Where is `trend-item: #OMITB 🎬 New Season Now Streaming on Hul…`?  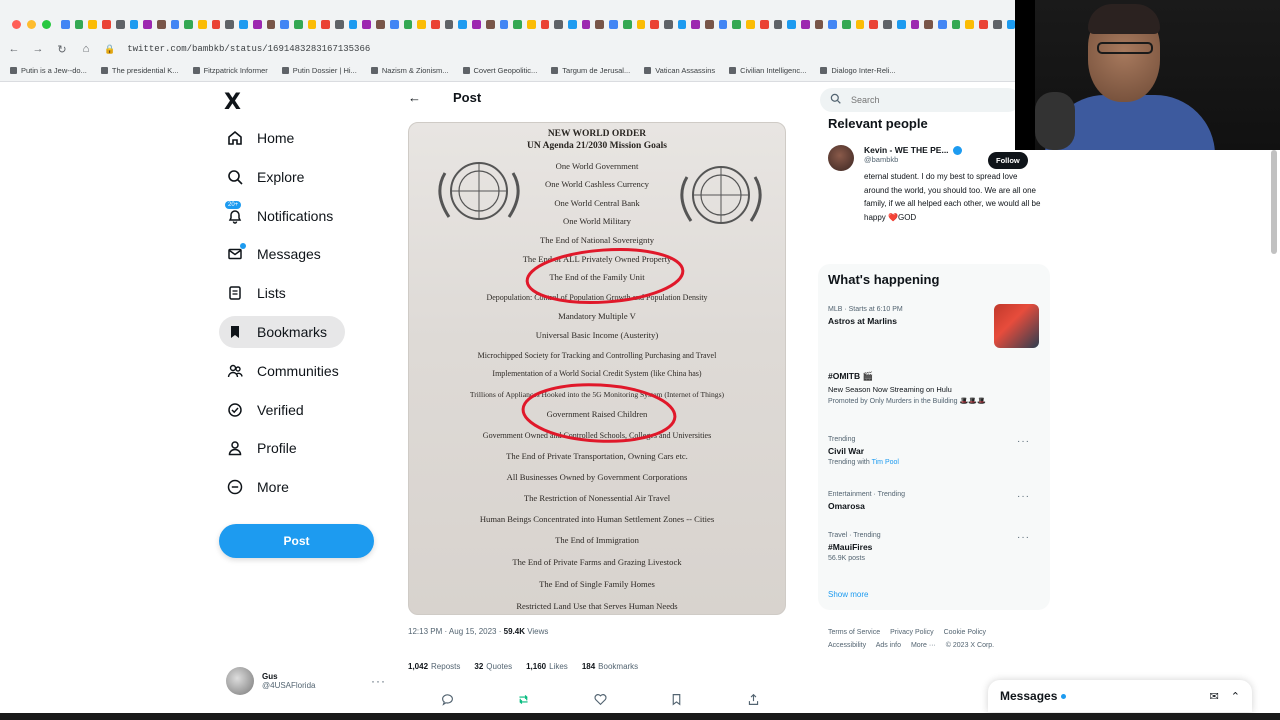
trend-item: #OMITB 🎬 New Season Now Streaming on Hul… is located at coordinates (934, 386).